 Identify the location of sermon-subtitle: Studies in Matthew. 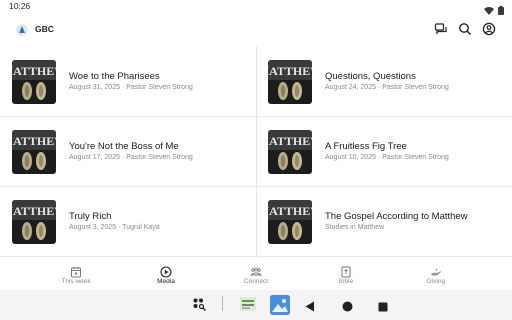
(355, 227).